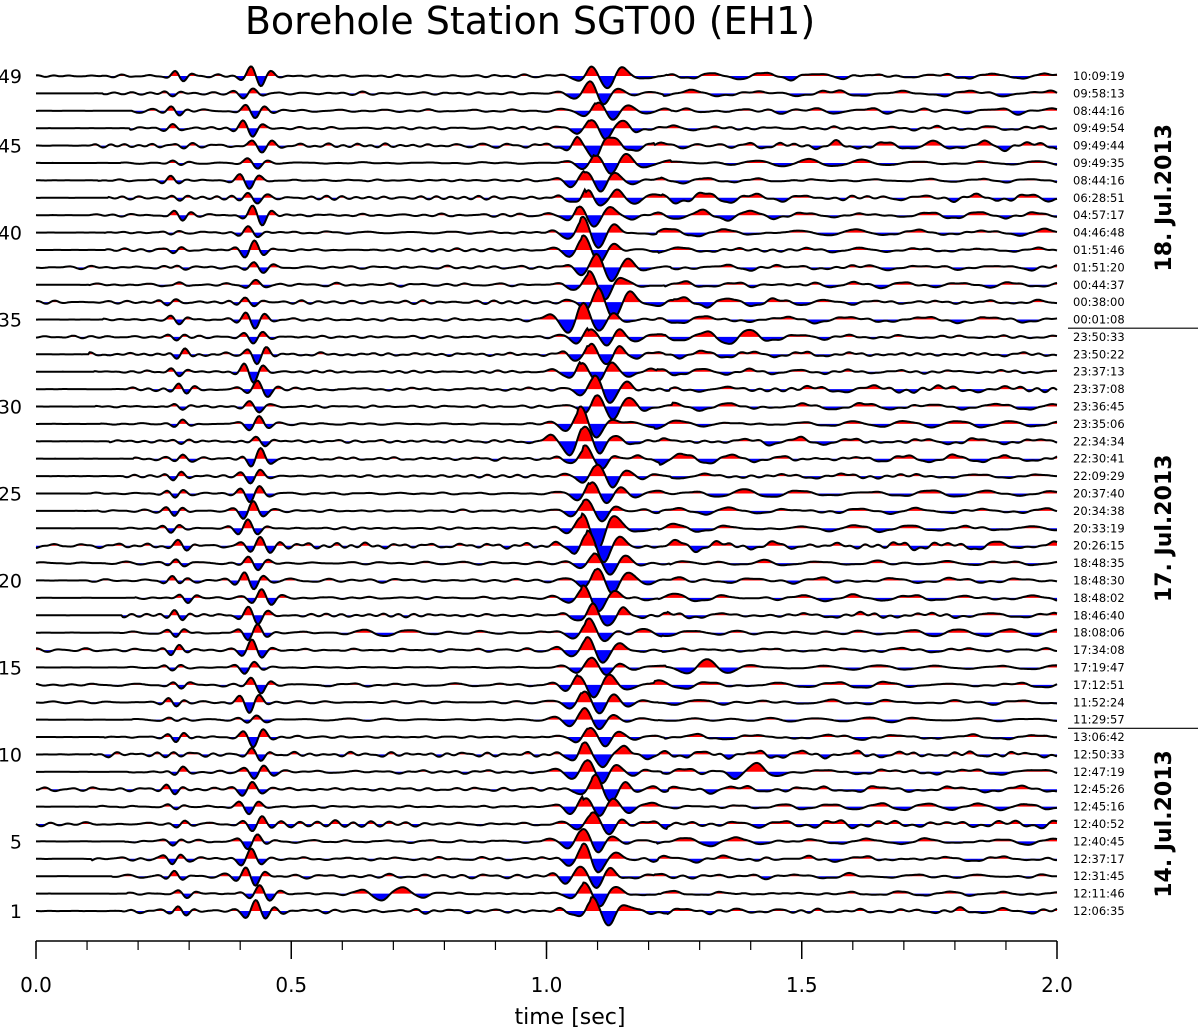 The width and height of the screenshot is (1200, 1030). I want to click on event-time-label: 23:50:33, so click(1099, 337).